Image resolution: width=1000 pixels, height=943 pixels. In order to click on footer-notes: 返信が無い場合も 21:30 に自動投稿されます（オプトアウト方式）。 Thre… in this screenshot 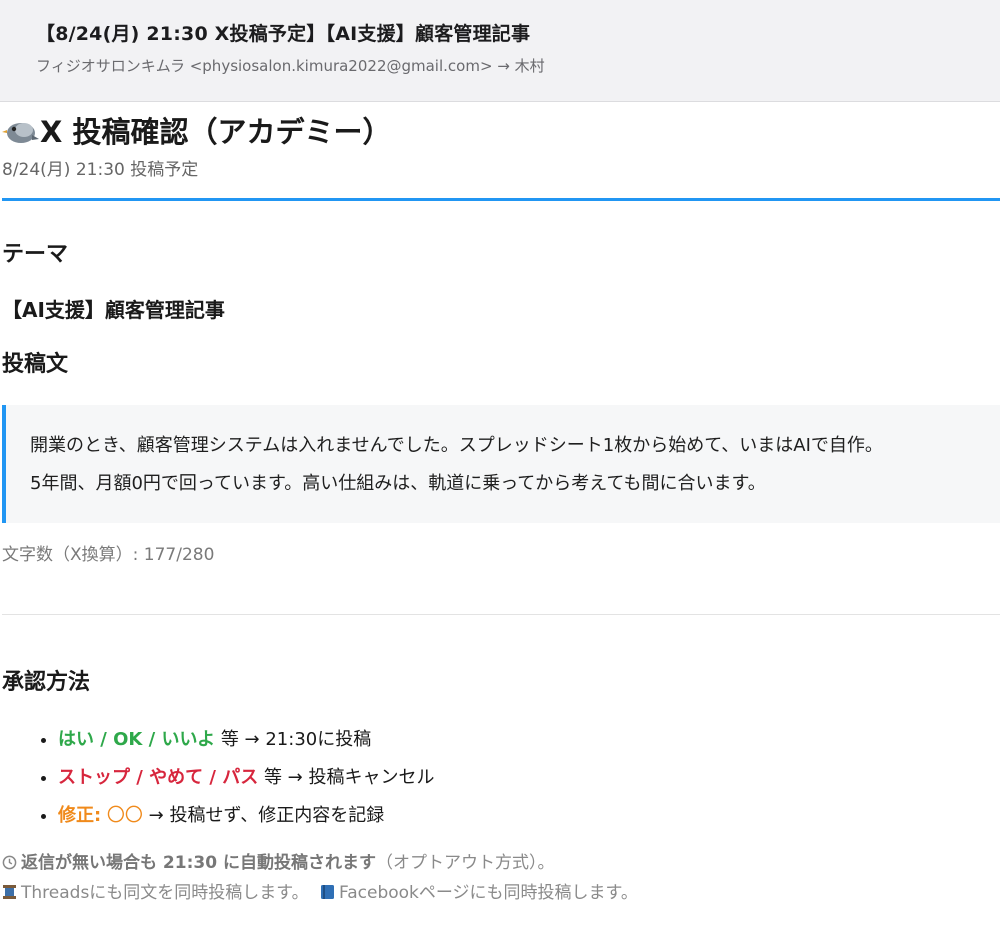, I will do `click(501, 879)`.